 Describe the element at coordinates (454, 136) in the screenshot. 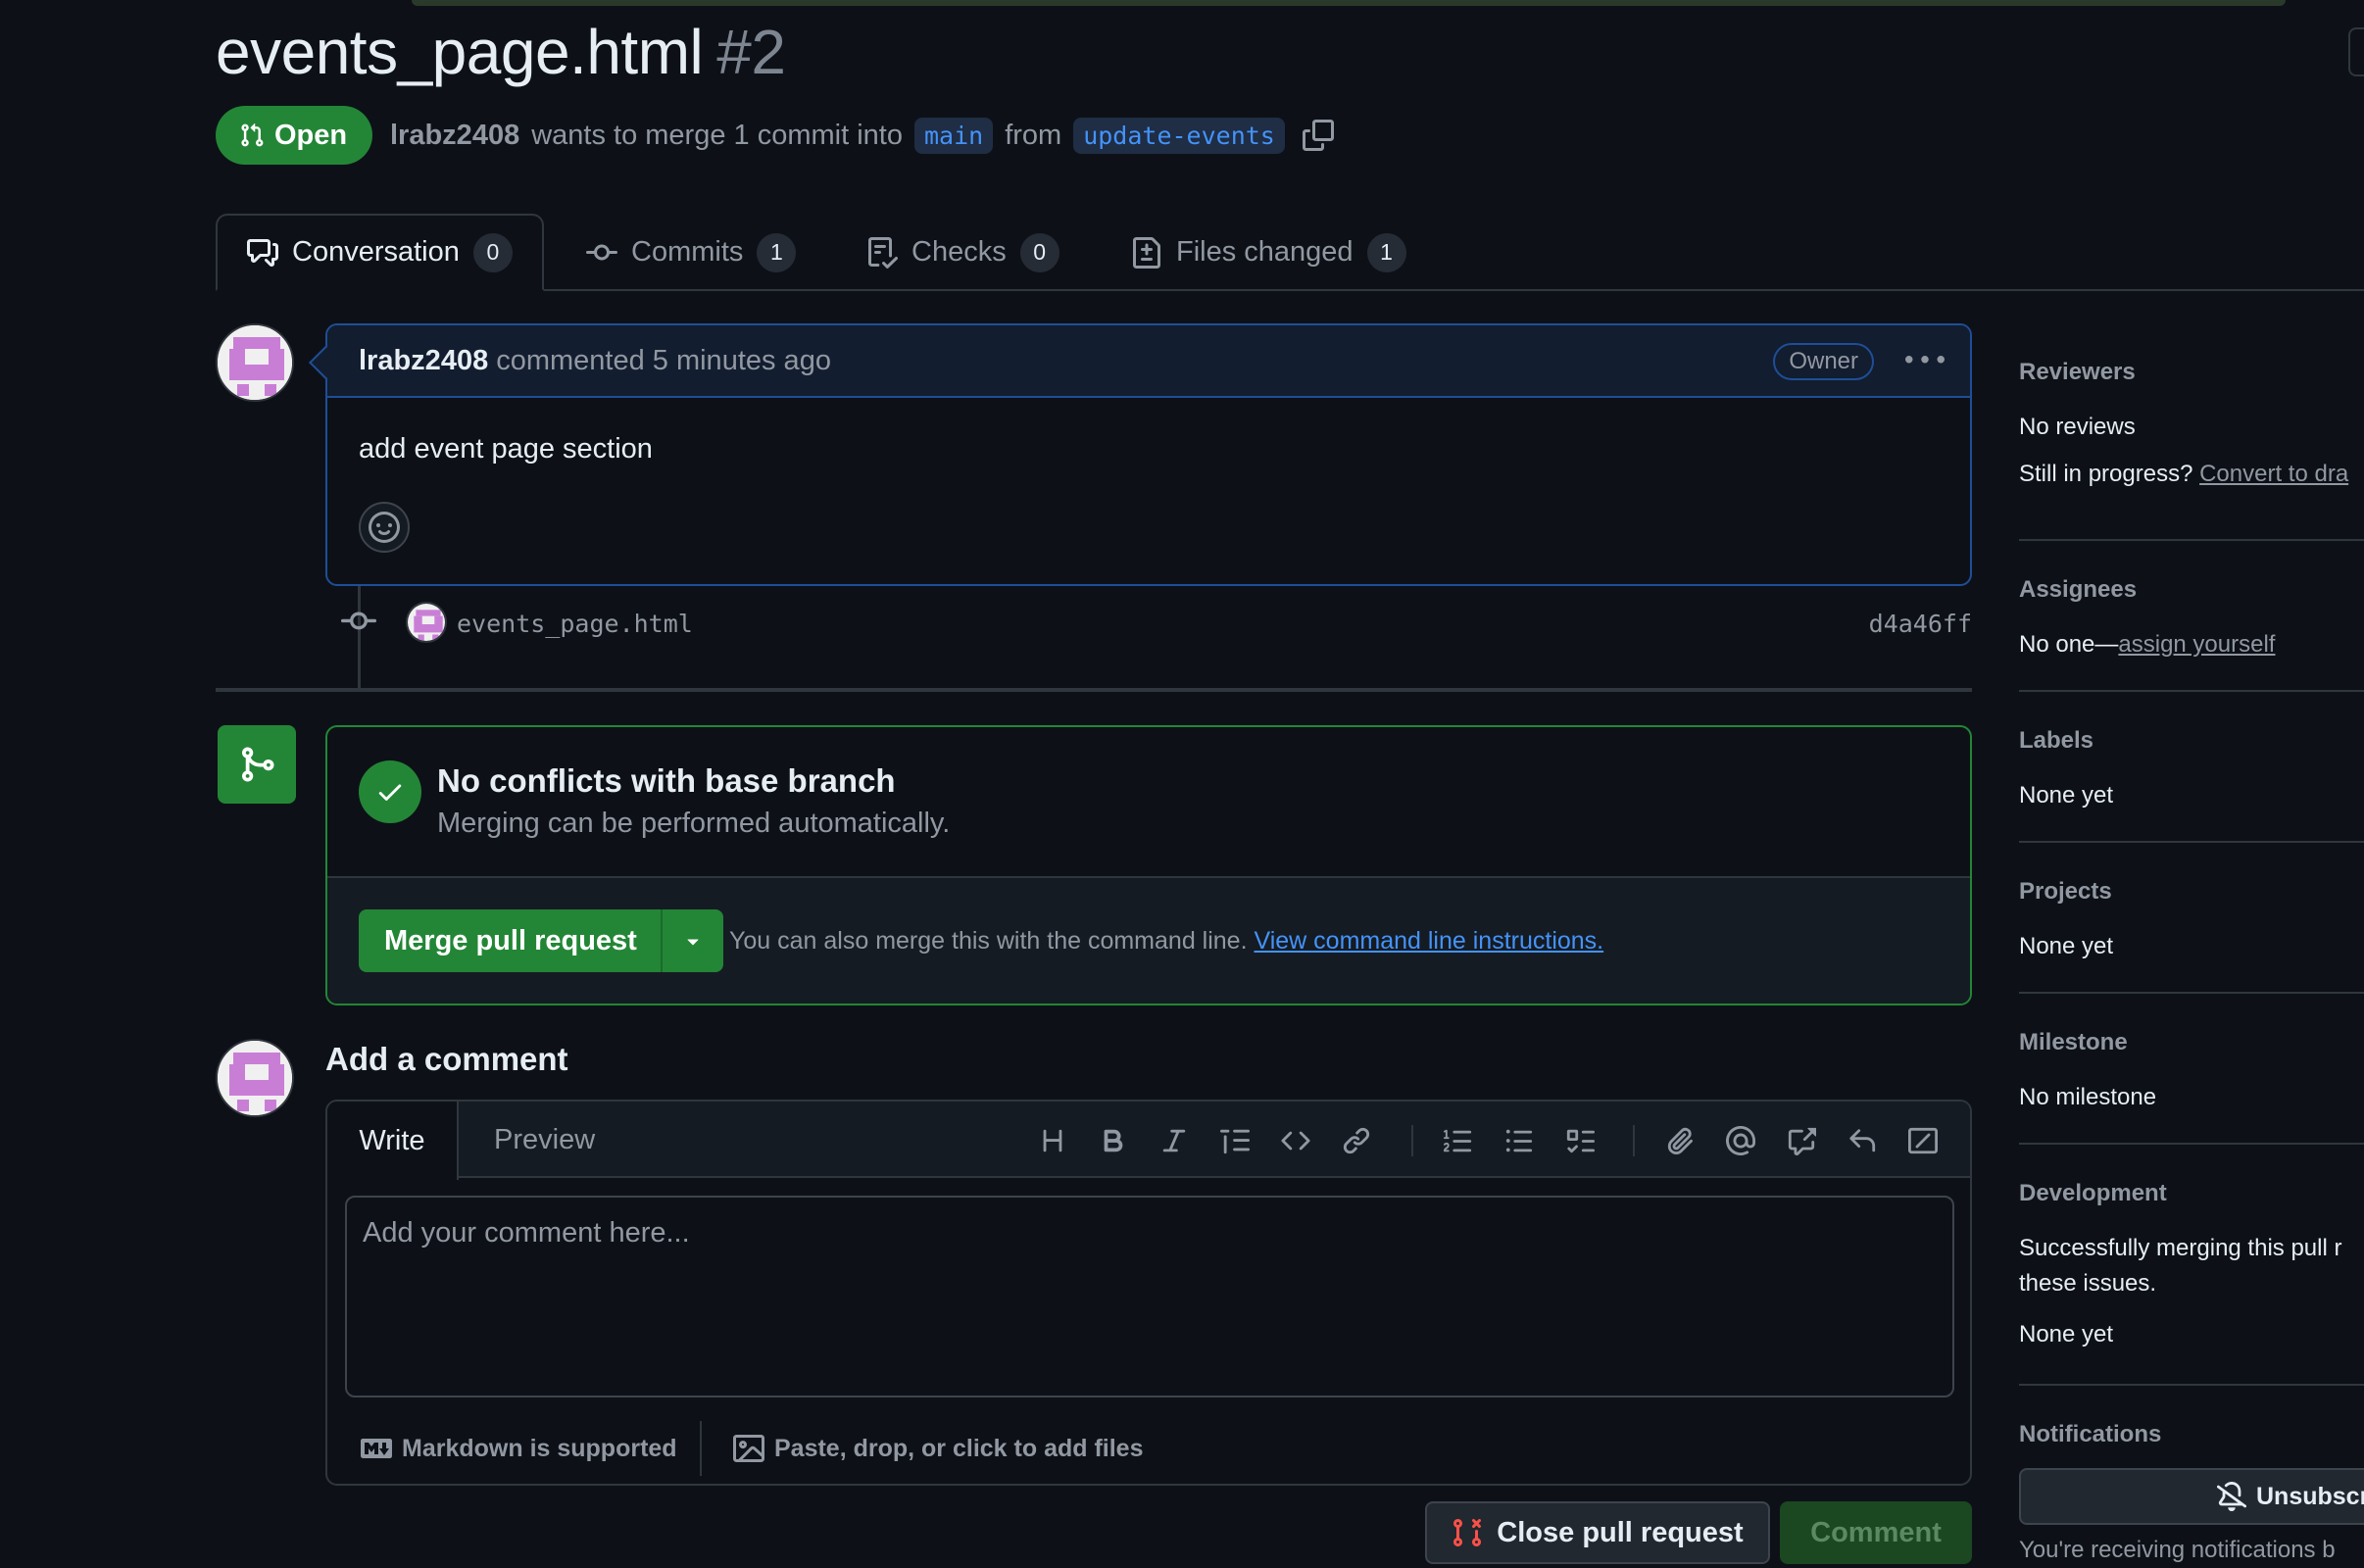

I see `pr-author-link: lrabz2408` at that location.